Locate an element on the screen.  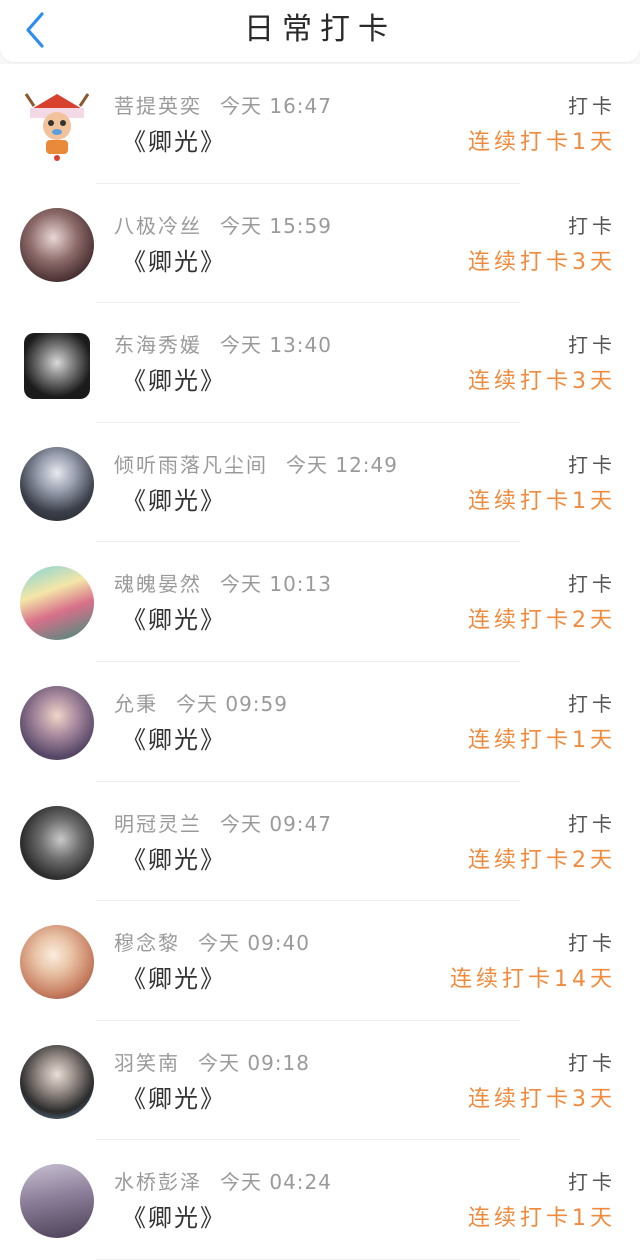
entry-meta: 倾听雨落凡尘间 今天 12:49 is located at coordinates (256, 463).